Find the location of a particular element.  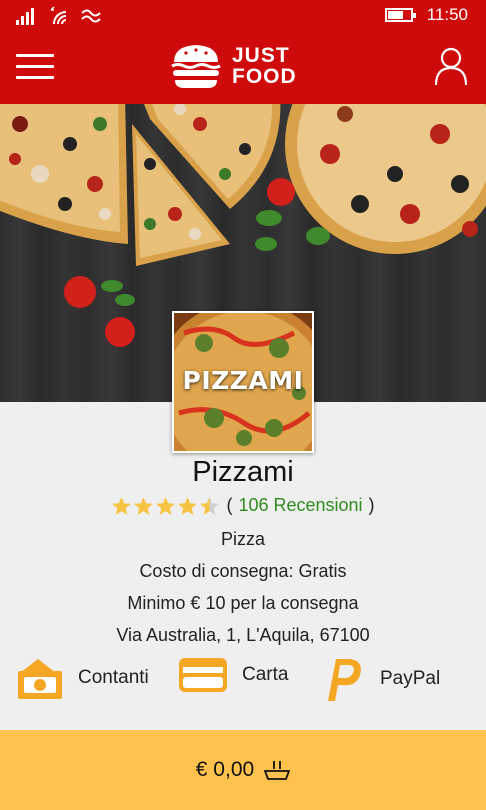

minimum-order: Minimo € 10 per la consegna is located at coordinates (243, 603).